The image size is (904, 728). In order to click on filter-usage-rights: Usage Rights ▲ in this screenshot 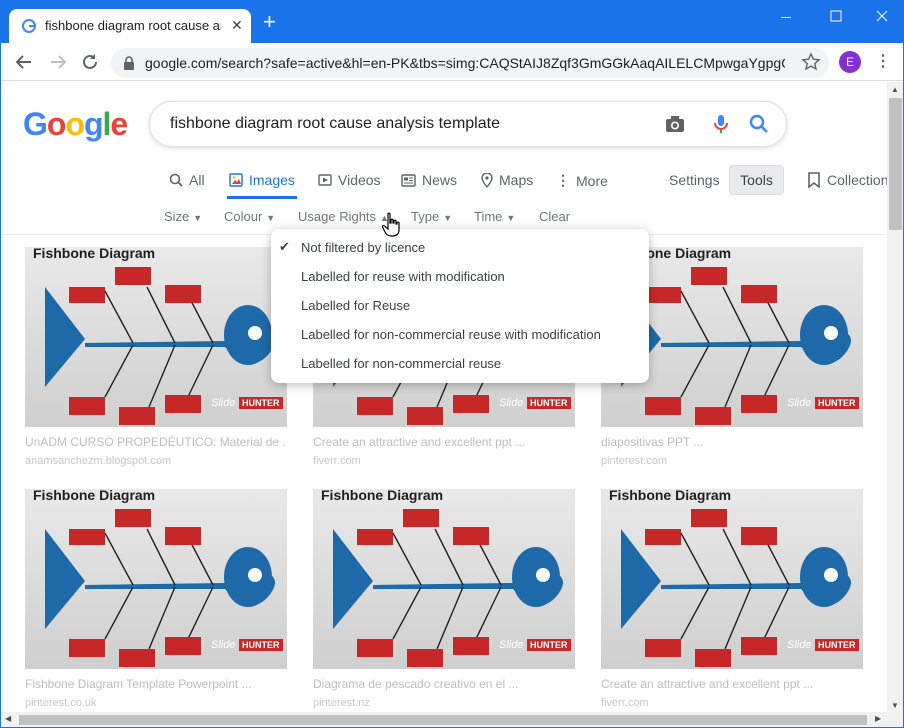, I will do `click(343, 216)`.